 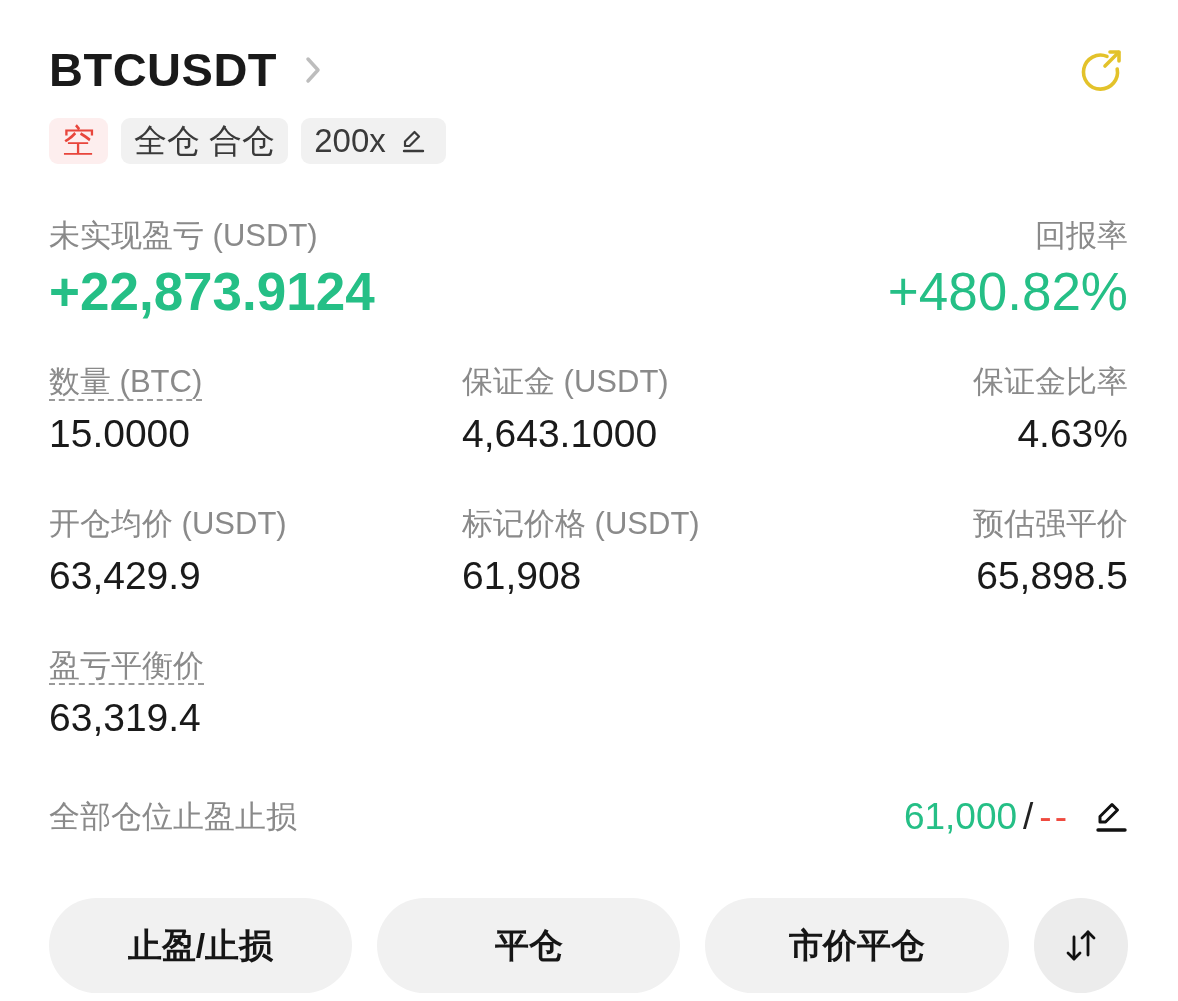 I want to click on field-value: 65,898.5, so click(x=1052, y=576).